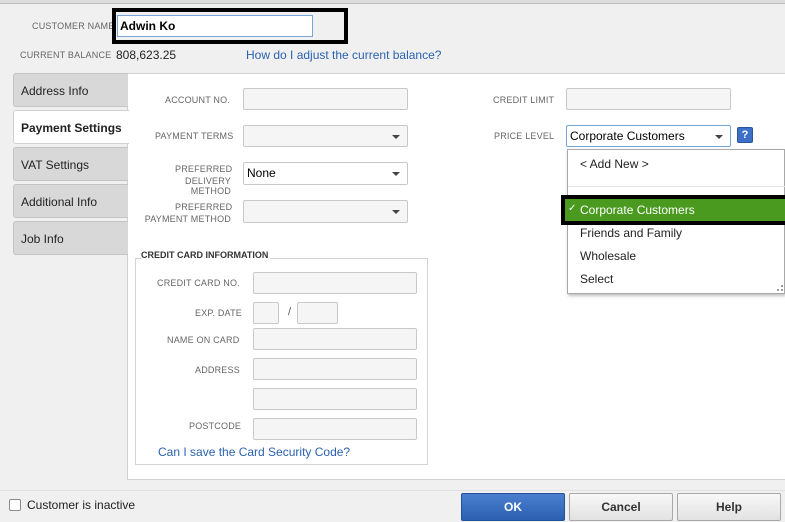 The height and width of the screenshot is (522, 785). I want to click on tab-vat-settings: VAT Settings, so click(70, 164).